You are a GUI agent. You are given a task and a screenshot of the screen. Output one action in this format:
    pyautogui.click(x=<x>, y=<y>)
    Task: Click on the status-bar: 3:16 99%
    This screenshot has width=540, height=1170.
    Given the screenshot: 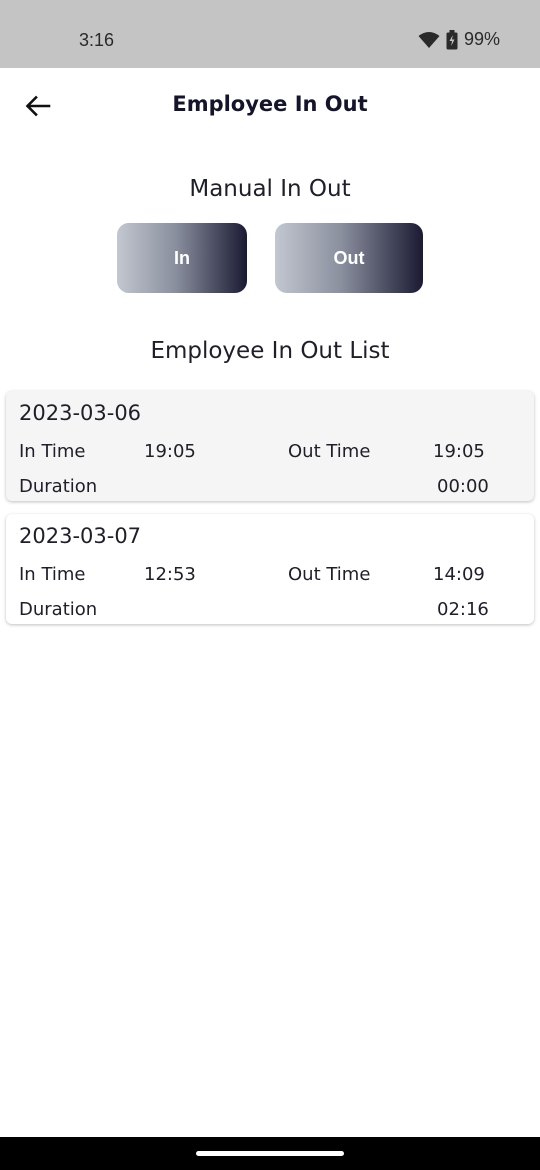 What is the action you would take?
    pyautogui.click(x=270, y=34)
    